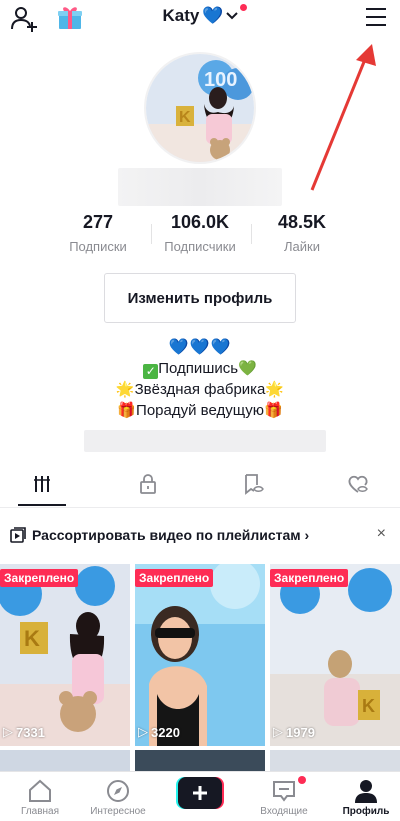 The image size is (400, 821). What do you see at coordinates (98, 233) in the screenshot?
I see `stat-following: 277 Подписки` at bounding box center [98, 233].